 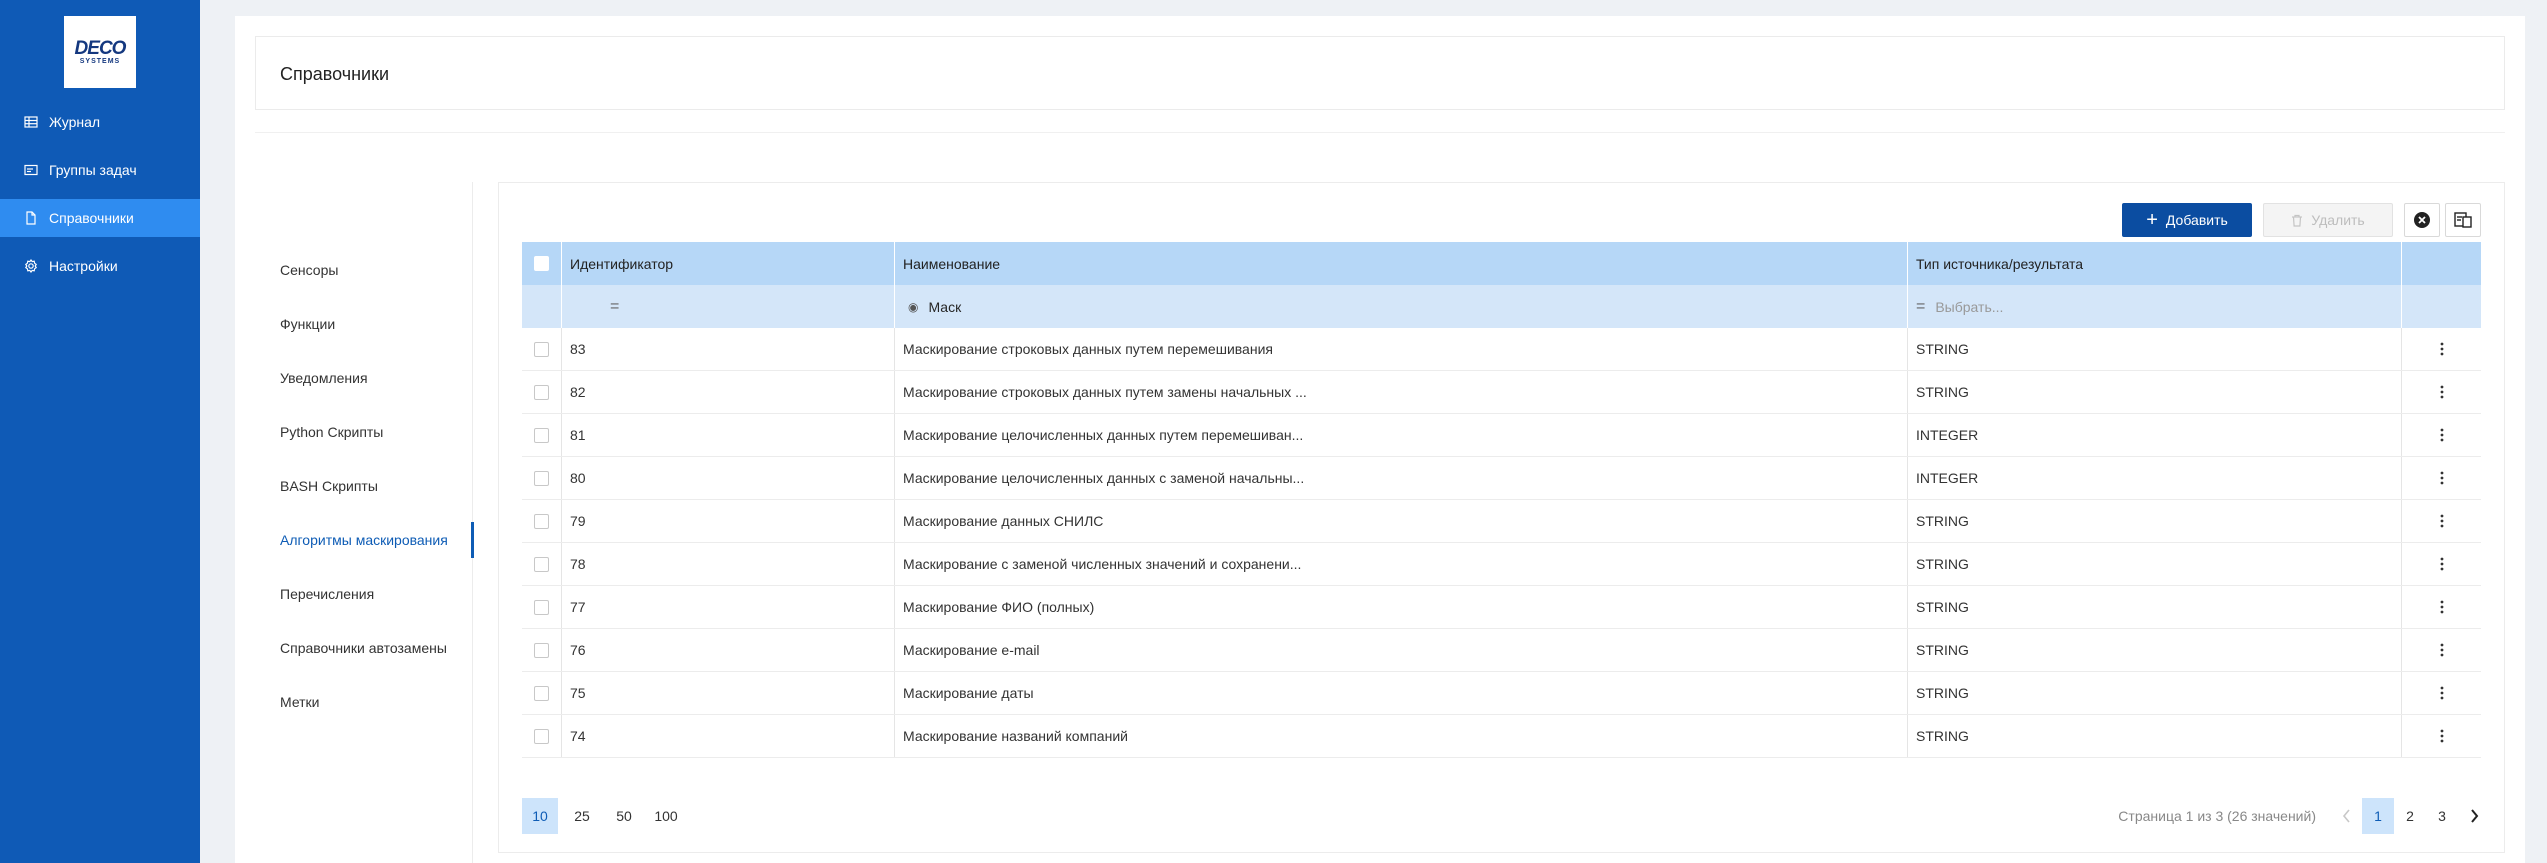 What do you see at coordinates (1501, 736) in the screenshot?
I see `table-row: 74 Маскирование названий компаний STRING` at bounding box center [1501, 736].